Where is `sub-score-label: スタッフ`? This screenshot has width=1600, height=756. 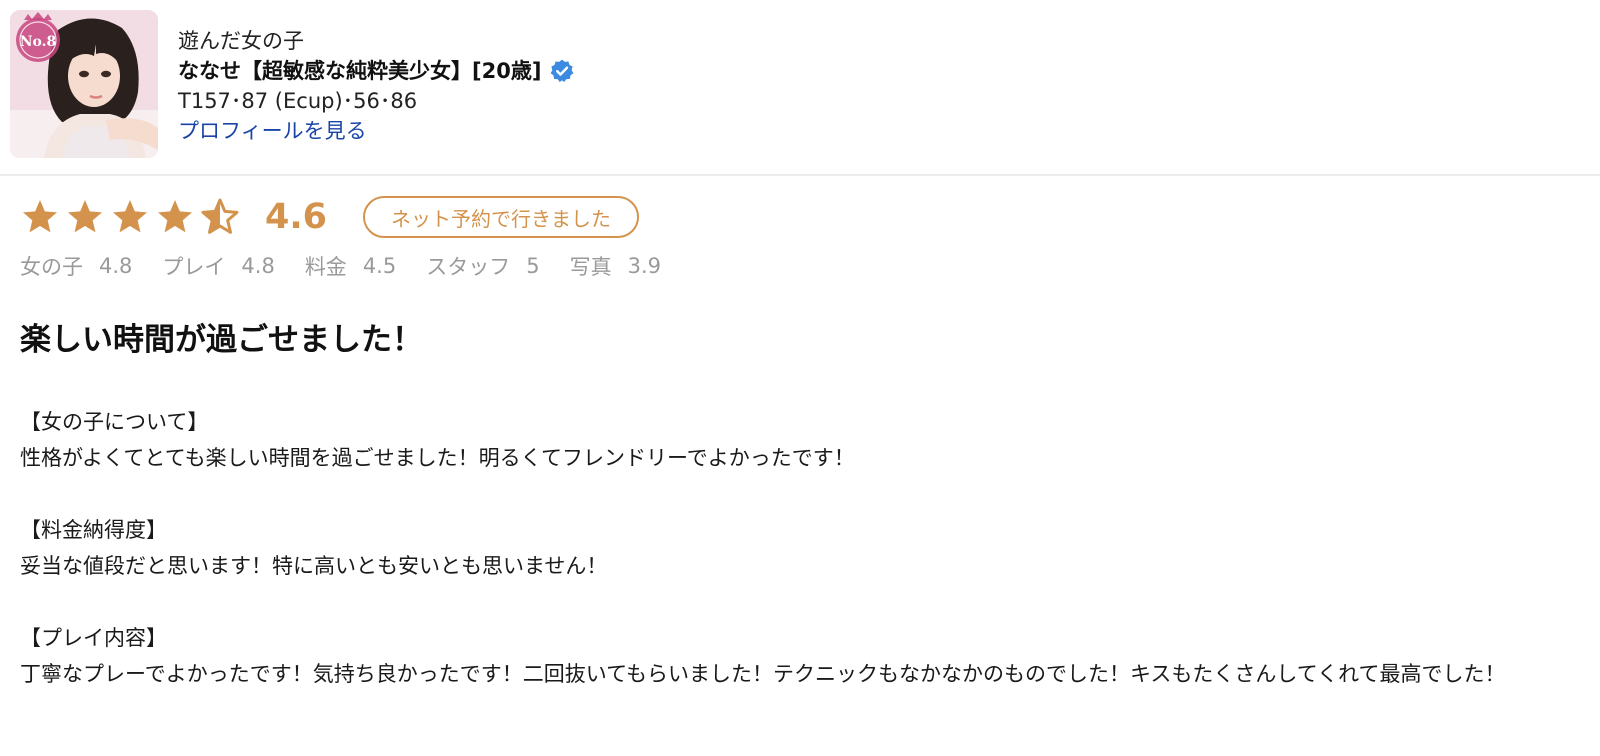 sub-score-label: スタッフ is located at coordinates (468, 267).